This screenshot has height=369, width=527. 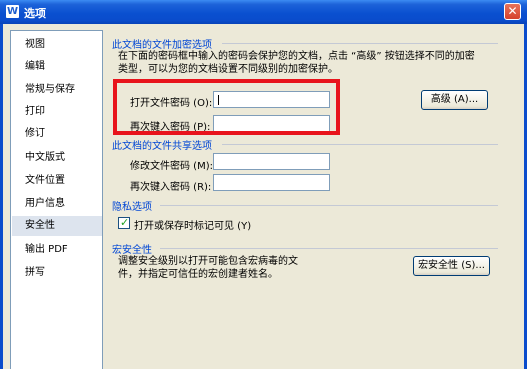 What do you see at coordinates (296, 56) in the screenshot?
I see `encryption-description-line1: 在下面的密码框中输入的密码会保护您的文档，点击 “高级” 按钮选择不同的加密` at bounding box center [296, 56].